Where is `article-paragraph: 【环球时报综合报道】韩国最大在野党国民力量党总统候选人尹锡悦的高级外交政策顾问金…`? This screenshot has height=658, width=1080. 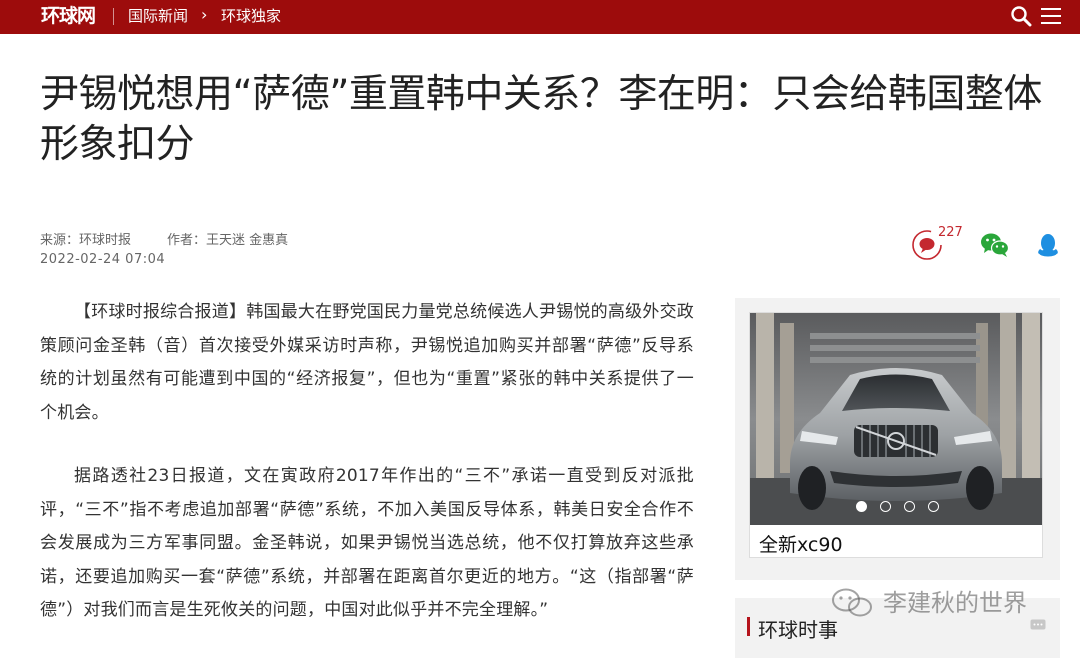 article-paragraph: 【环球时报综合报道】韩国最大在野党国民力量党总统候选人尹锡悦的高级外交政策顾问金… is located at coordinates (367, 362).